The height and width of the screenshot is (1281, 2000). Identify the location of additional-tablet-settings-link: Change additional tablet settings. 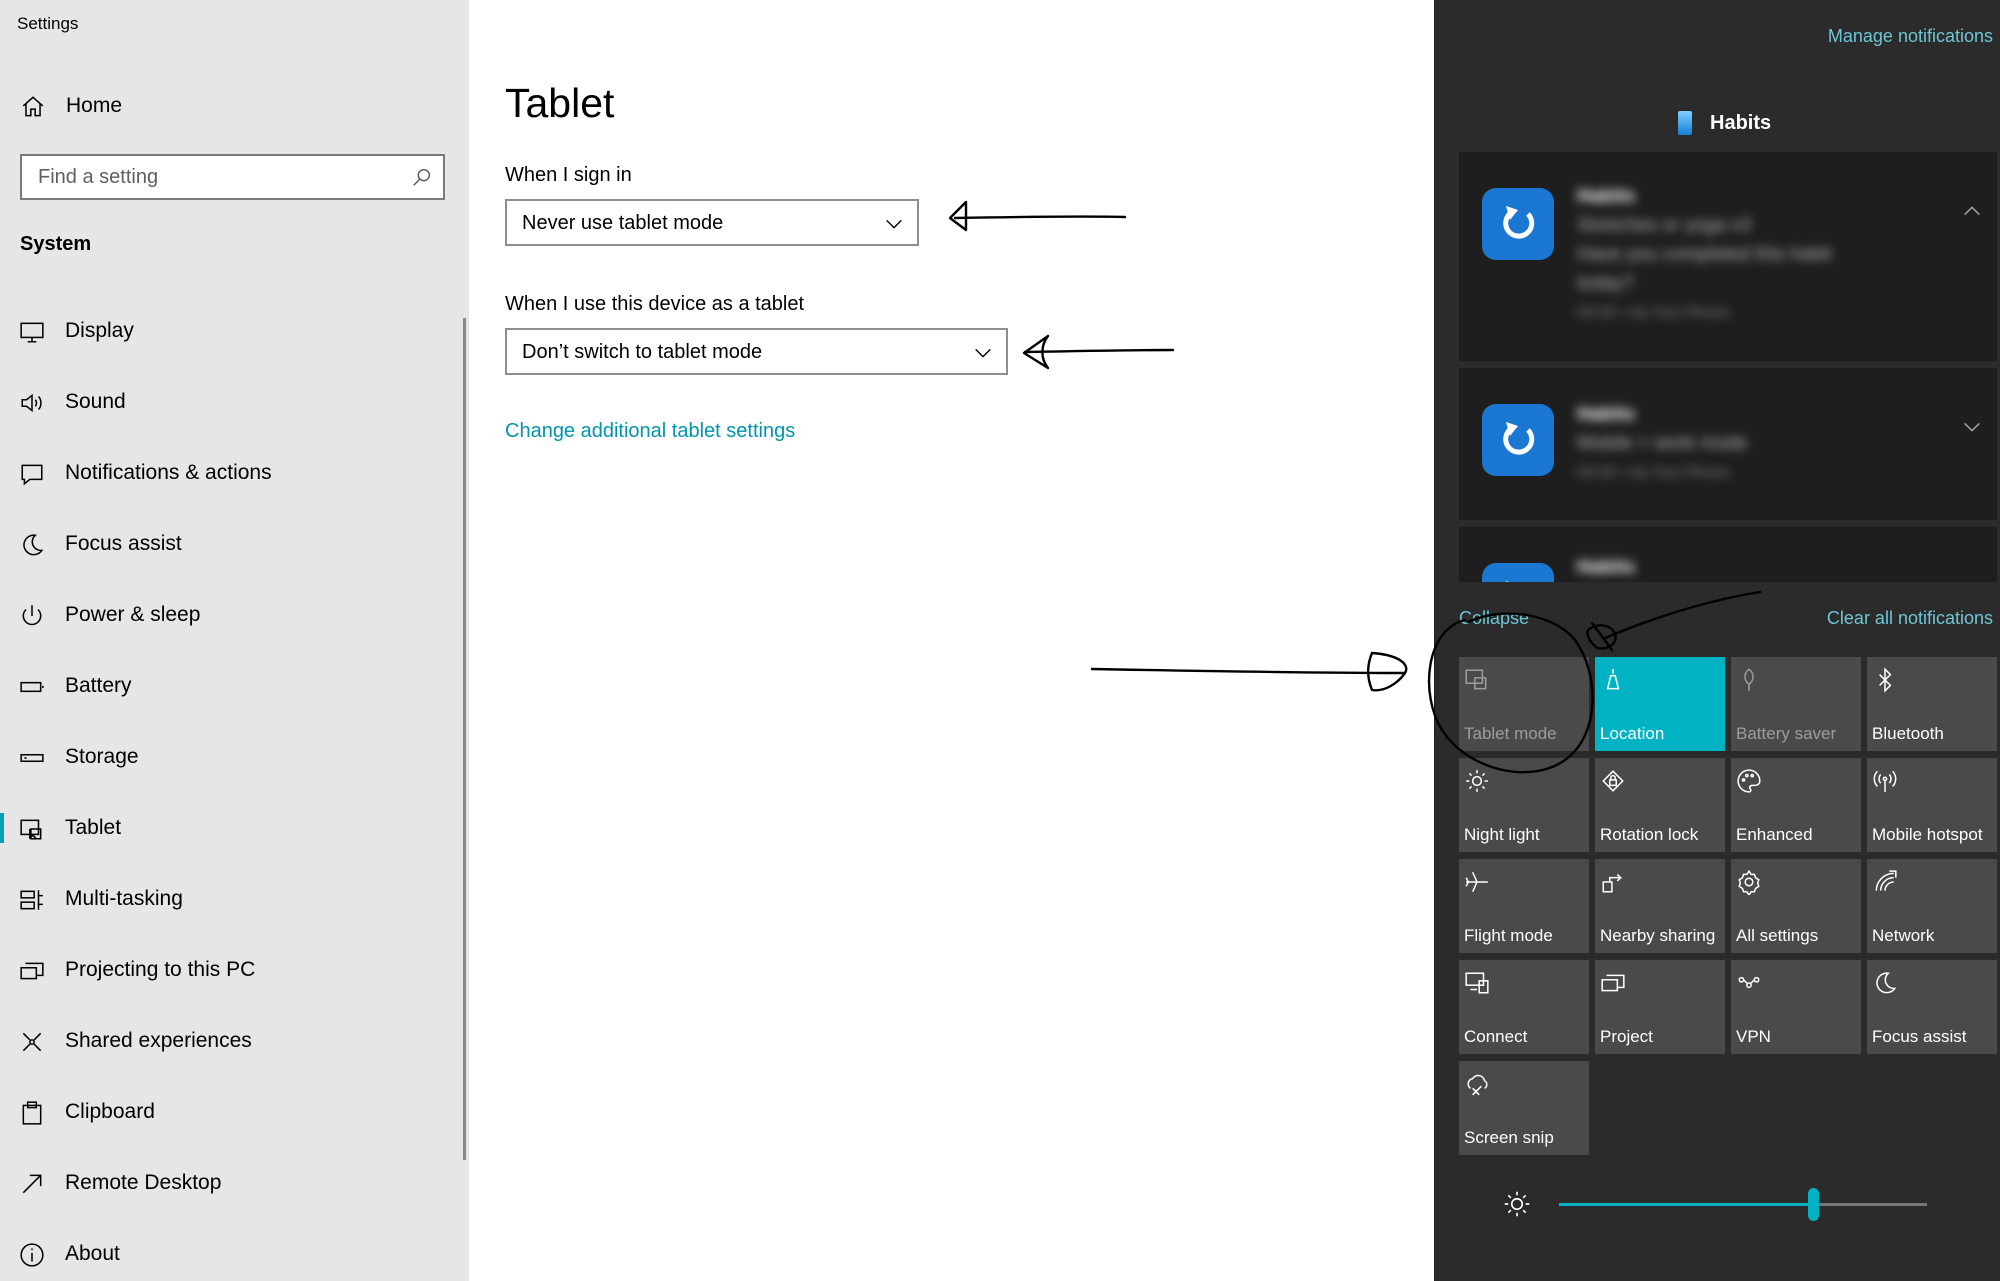
(650, 431).